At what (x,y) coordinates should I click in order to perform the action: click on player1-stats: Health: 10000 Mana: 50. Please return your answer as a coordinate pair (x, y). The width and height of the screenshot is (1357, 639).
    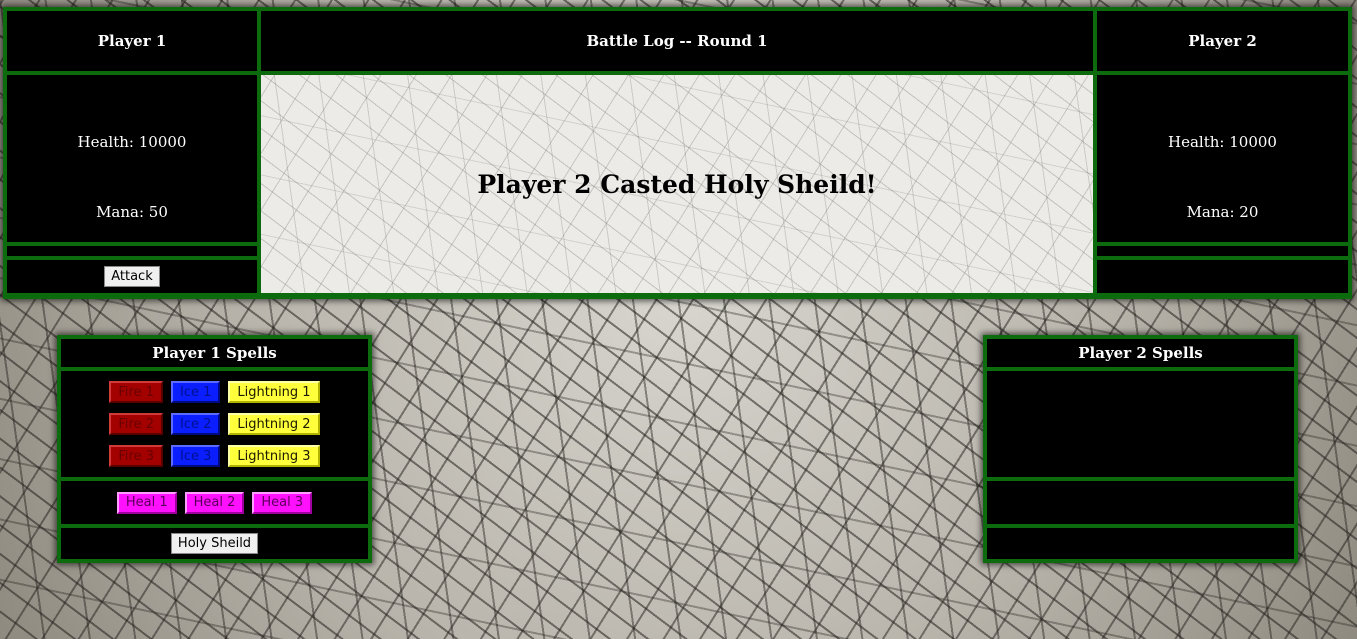
    Looking at the image, I should click on (132, 158).